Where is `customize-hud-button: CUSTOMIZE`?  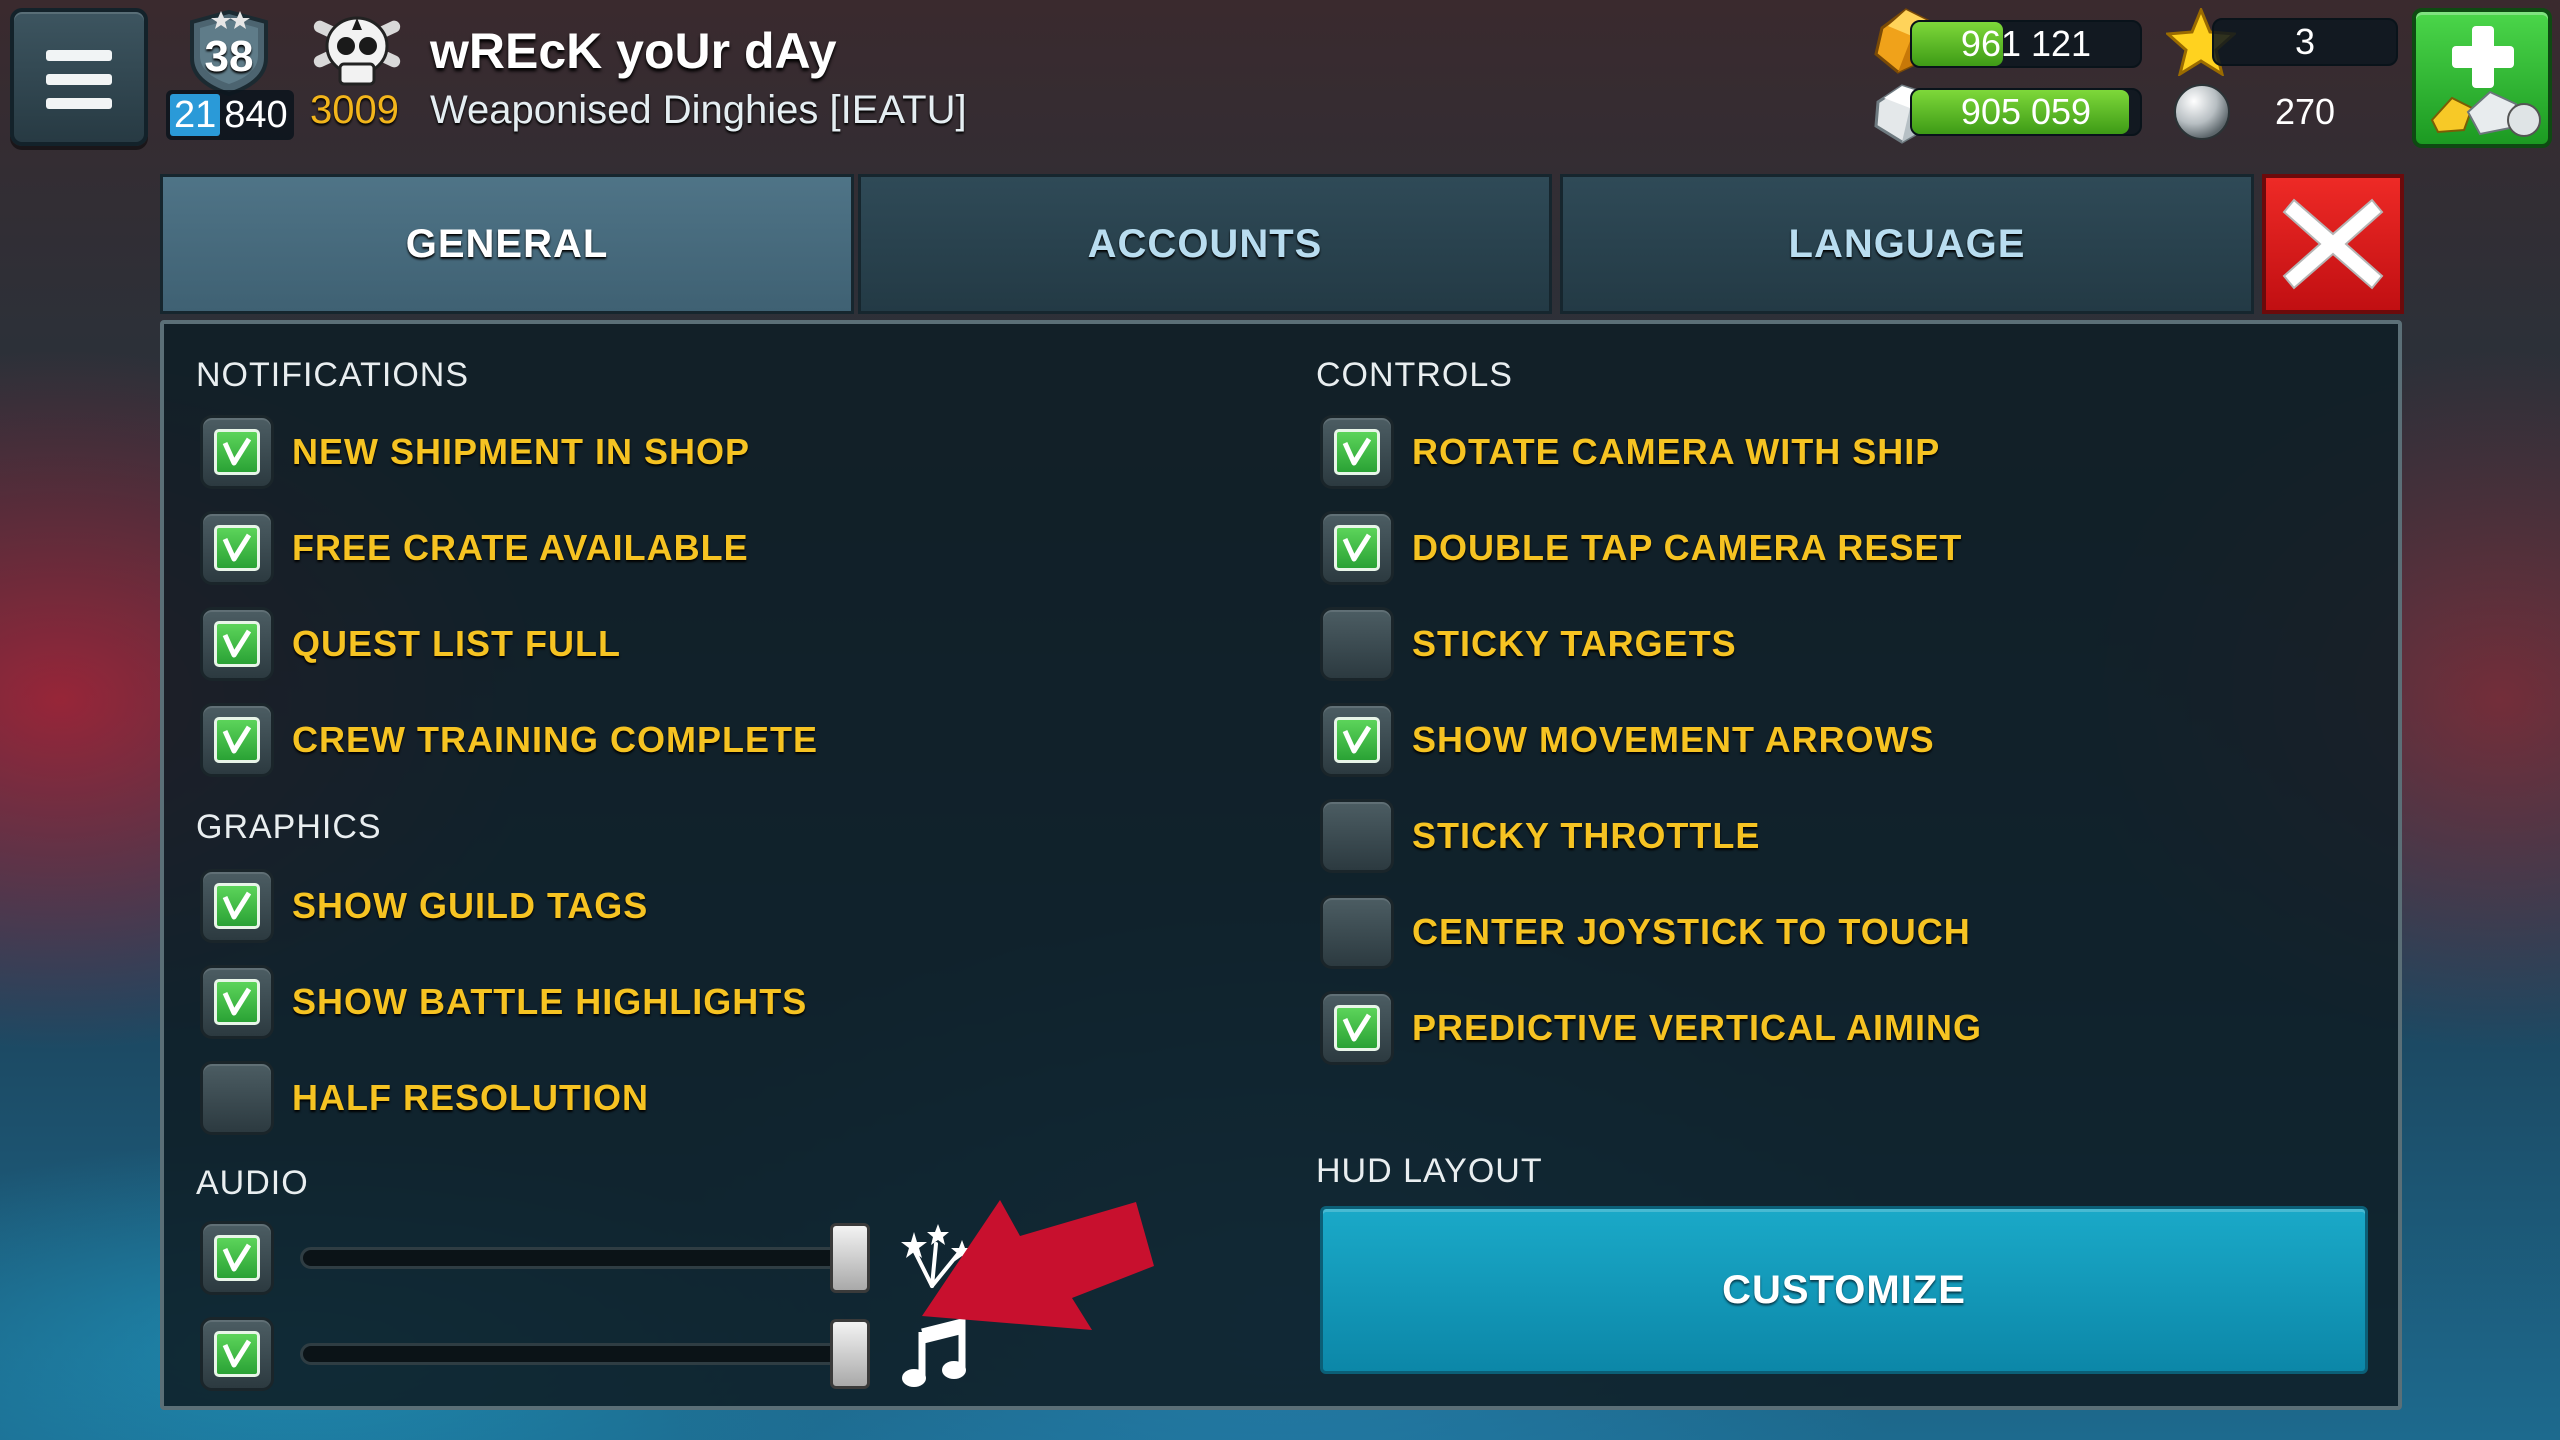 customize-hud-button: CUSTOMIZE is located at coordinates (1844, 1290).